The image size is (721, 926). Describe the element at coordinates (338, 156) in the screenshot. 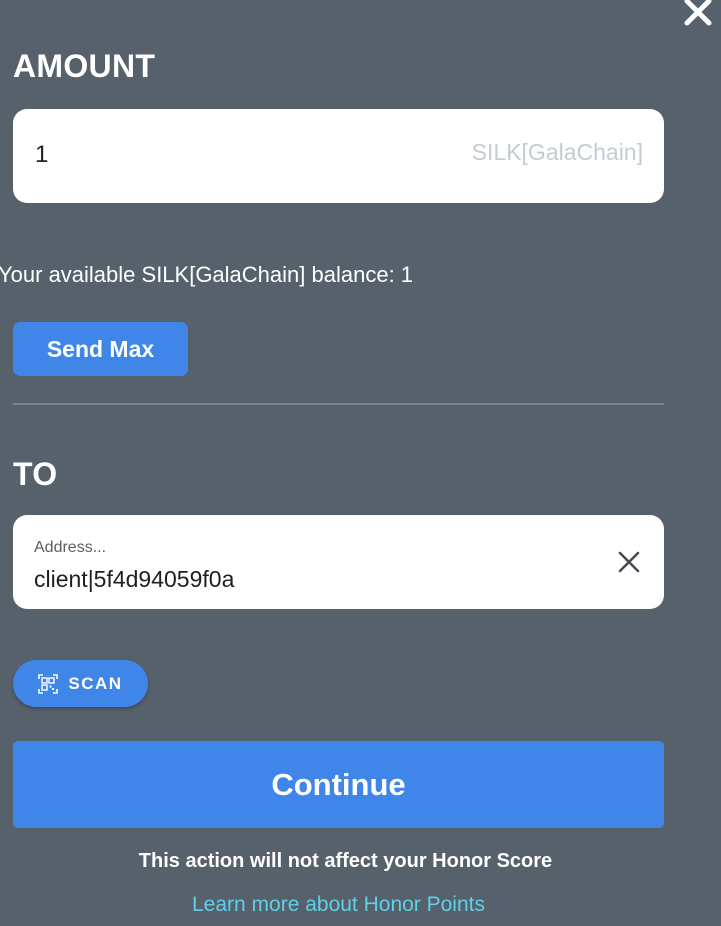

I see `amount-input: 1 SILK[GalaChain]` at that location.